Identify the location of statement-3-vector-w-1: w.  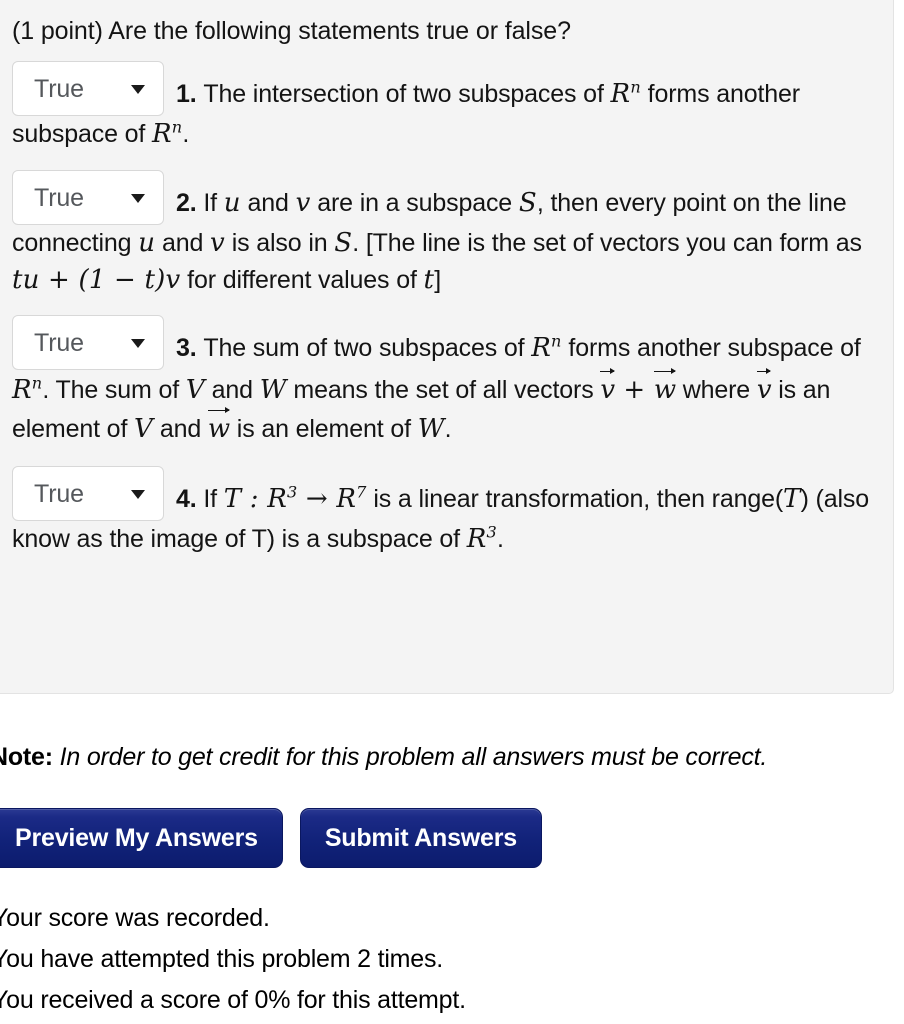
(664, 388).